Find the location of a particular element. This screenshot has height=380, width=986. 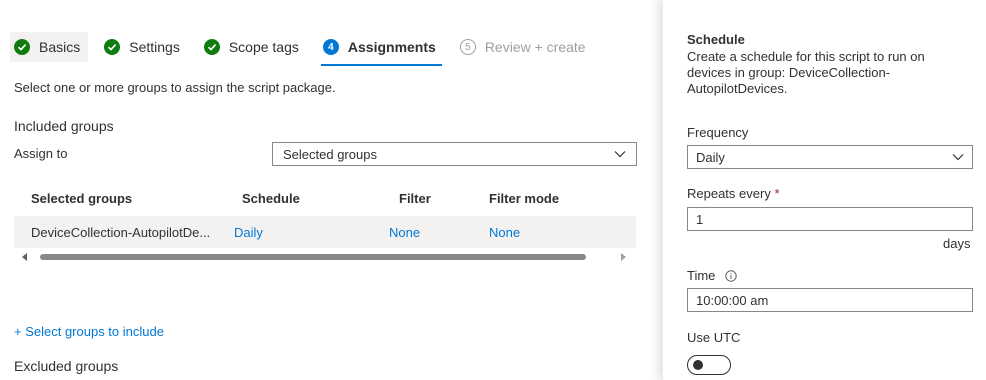

repeats-every-label: Repeats every * is located at coordinates (733, 193).